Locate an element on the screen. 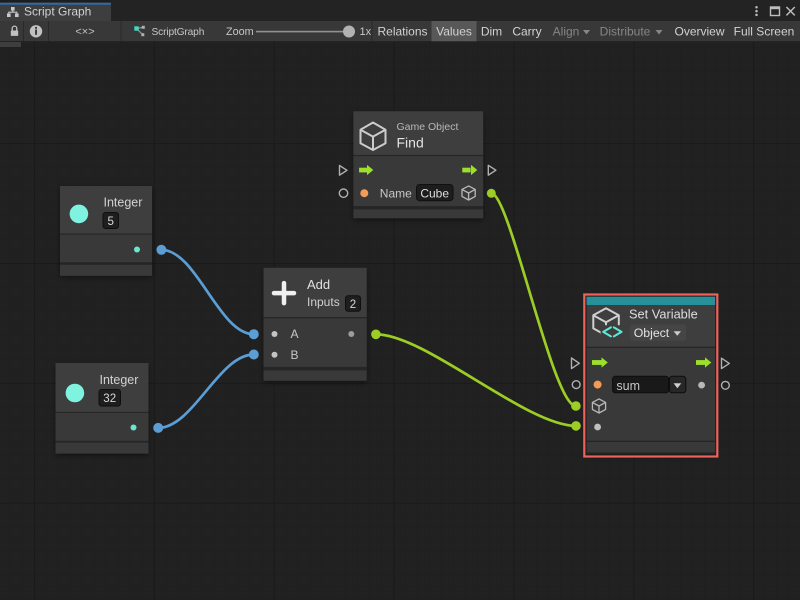  svg-text: Inputs is located at coordinates (323, 302).